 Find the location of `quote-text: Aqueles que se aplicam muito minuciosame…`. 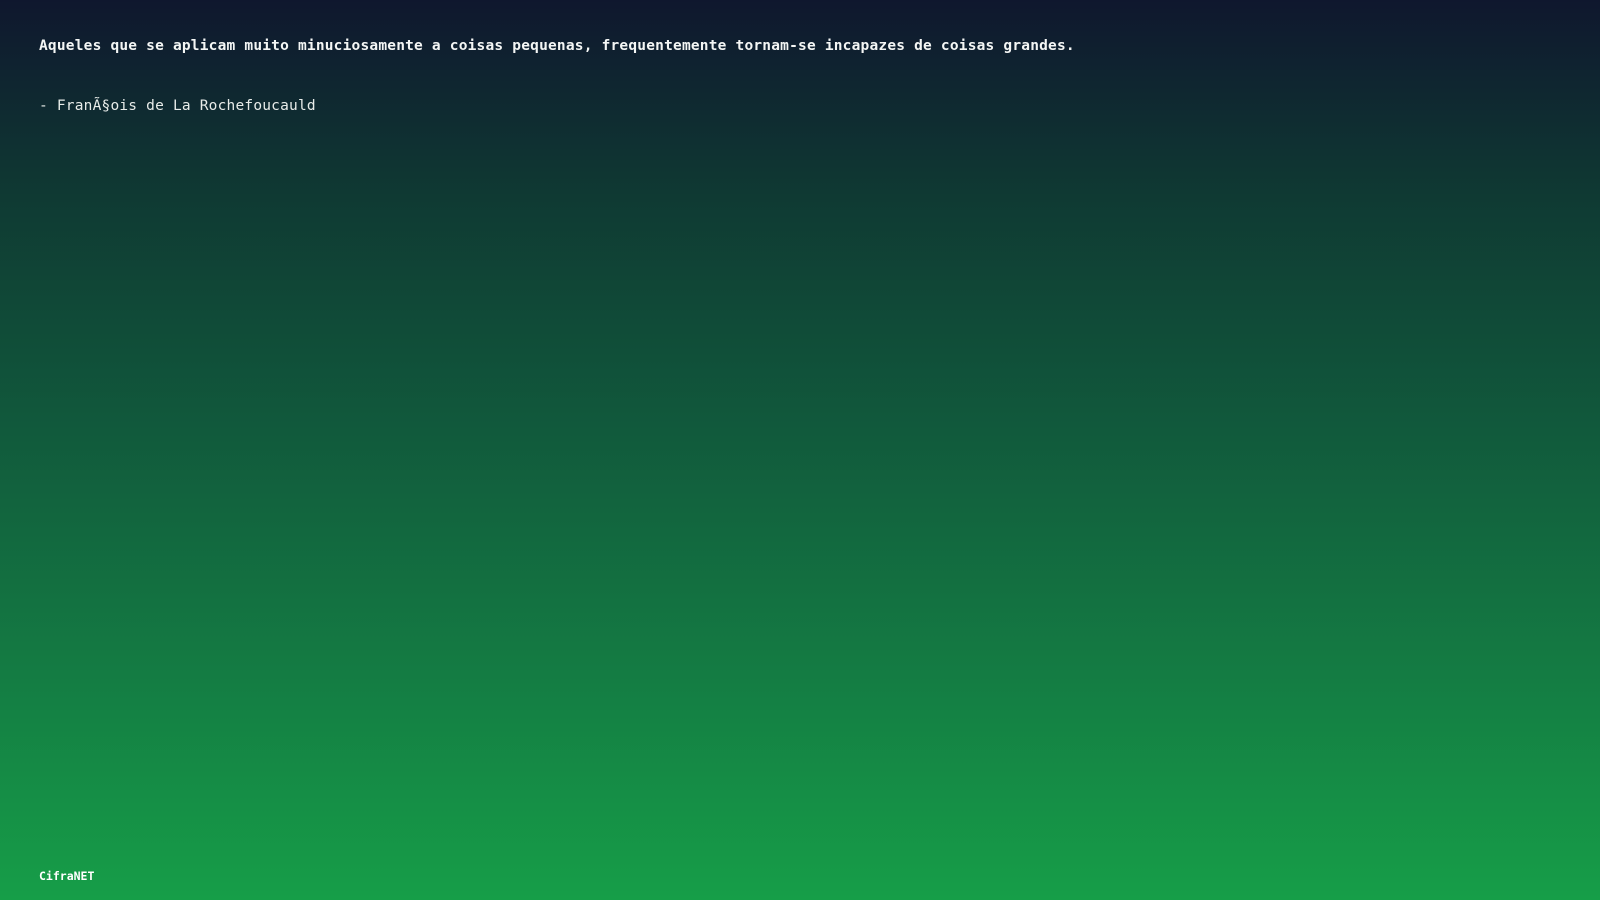

quote-text: Aqueles que se aplicam muito minuciosame… is located at coordinates (557, 46).